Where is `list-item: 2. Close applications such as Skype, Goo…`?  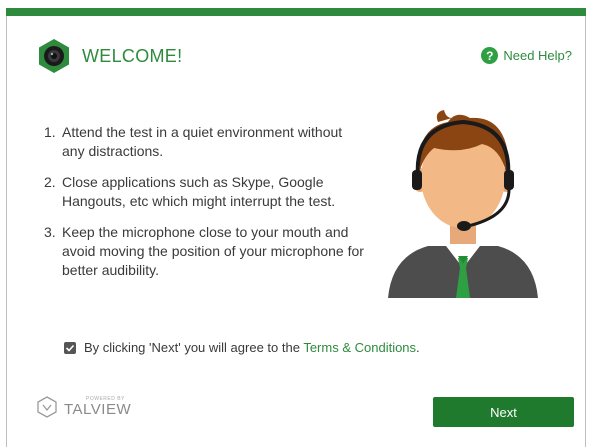 list-item: 2. Close applications such as Skype, Goo… is located at coordinates (204, 192).